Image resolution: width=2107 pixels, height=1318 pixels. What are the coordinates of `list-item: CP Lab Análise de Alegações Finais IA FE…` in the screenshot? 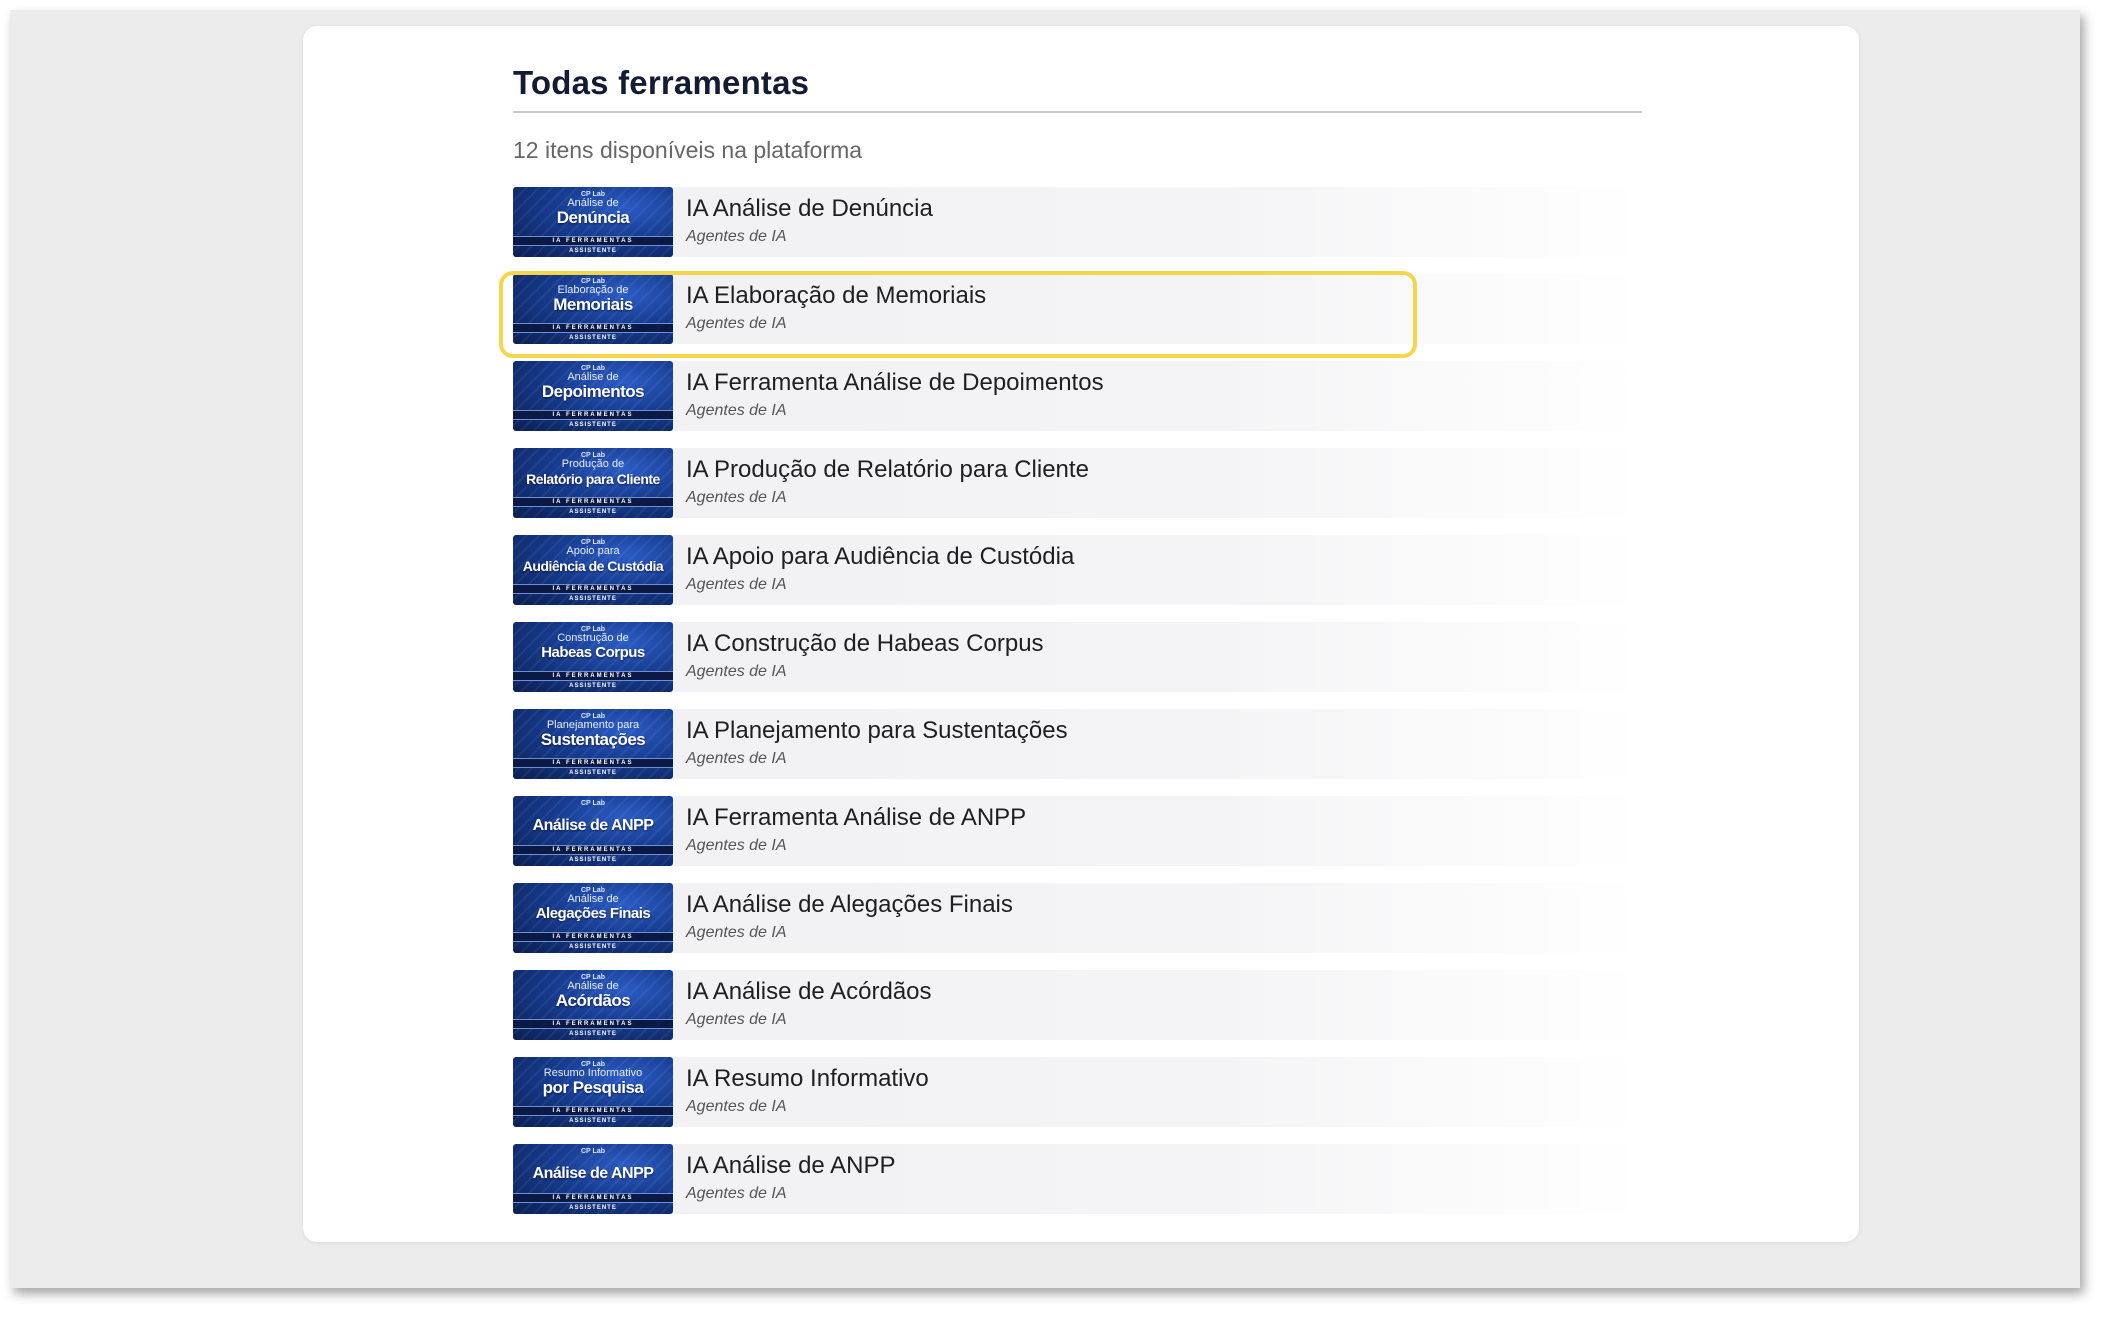 It's located at (1077, 918).